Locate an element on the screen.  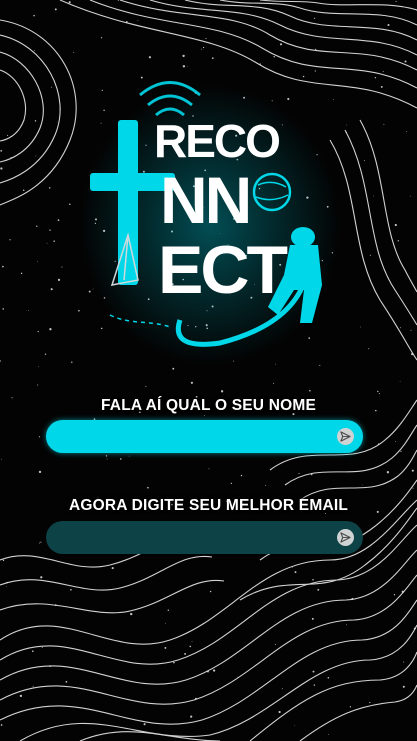
name-send-button is located at coordinates (345, 436).